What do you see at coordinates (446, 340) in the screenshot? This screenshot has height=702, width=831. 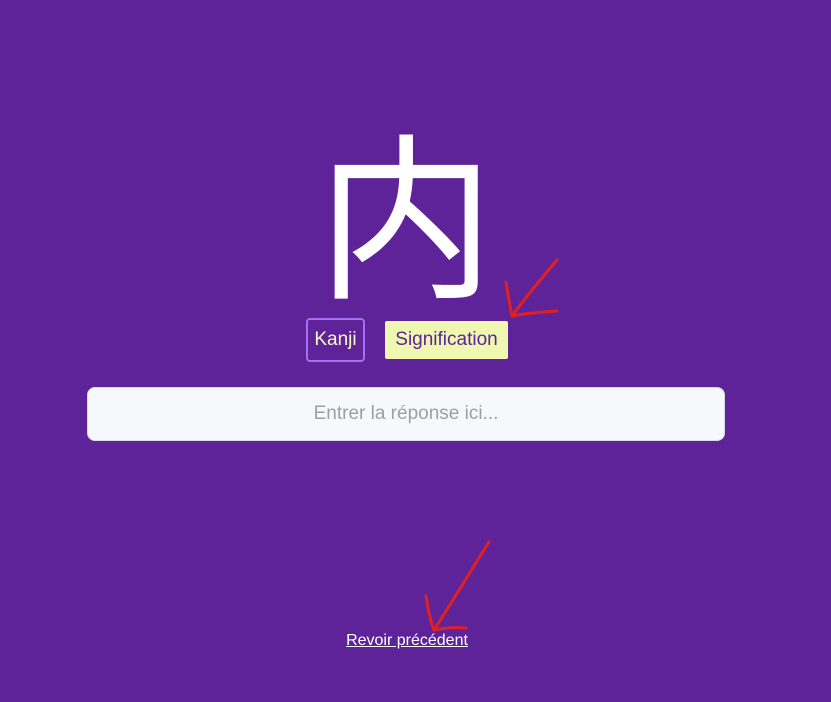 I see `signification-tag: Signification` at bounding box center [446, 340].